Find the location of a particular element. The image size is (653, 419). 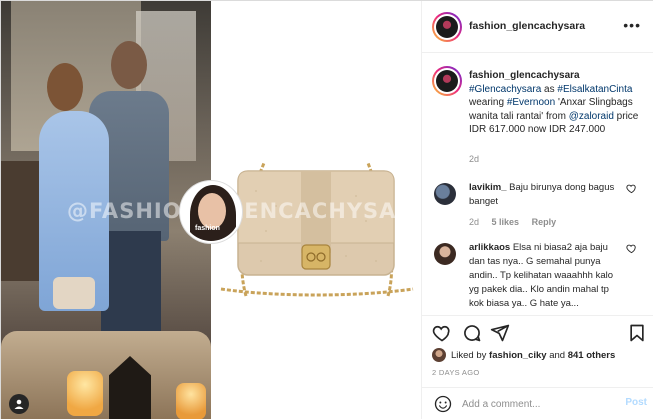

scene-small-bag is located at coordinates (74, 293).